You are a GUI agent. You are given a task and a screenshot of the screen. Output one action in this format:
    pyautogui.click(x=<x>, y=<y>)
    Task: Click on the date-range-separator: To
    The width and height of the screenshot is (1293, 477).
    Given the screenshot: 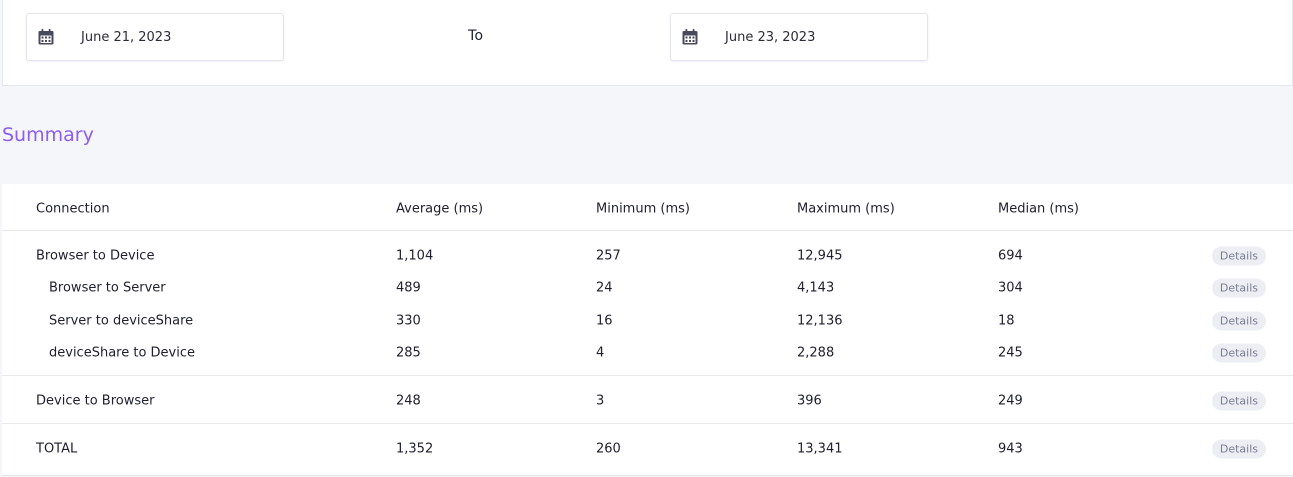 What is the action you would take?
    pyautogui.click(x=476, y=36)
    